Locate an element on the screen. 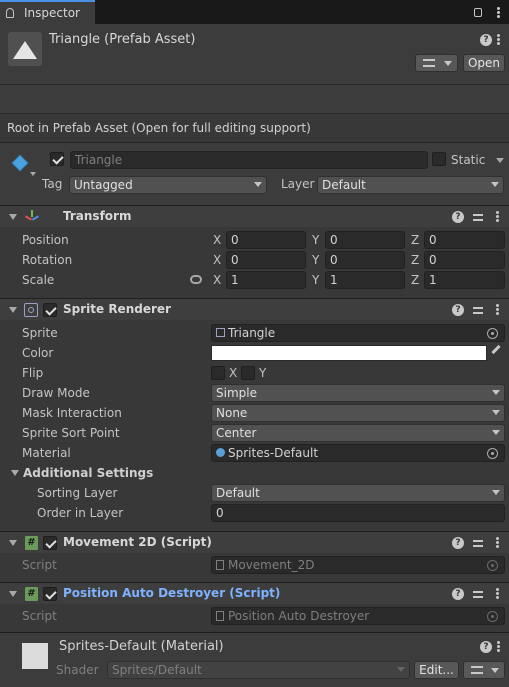 The image size is (509, 687). sorting-layer-row: Sorting Layer Default is located at coordinates (254, 493).